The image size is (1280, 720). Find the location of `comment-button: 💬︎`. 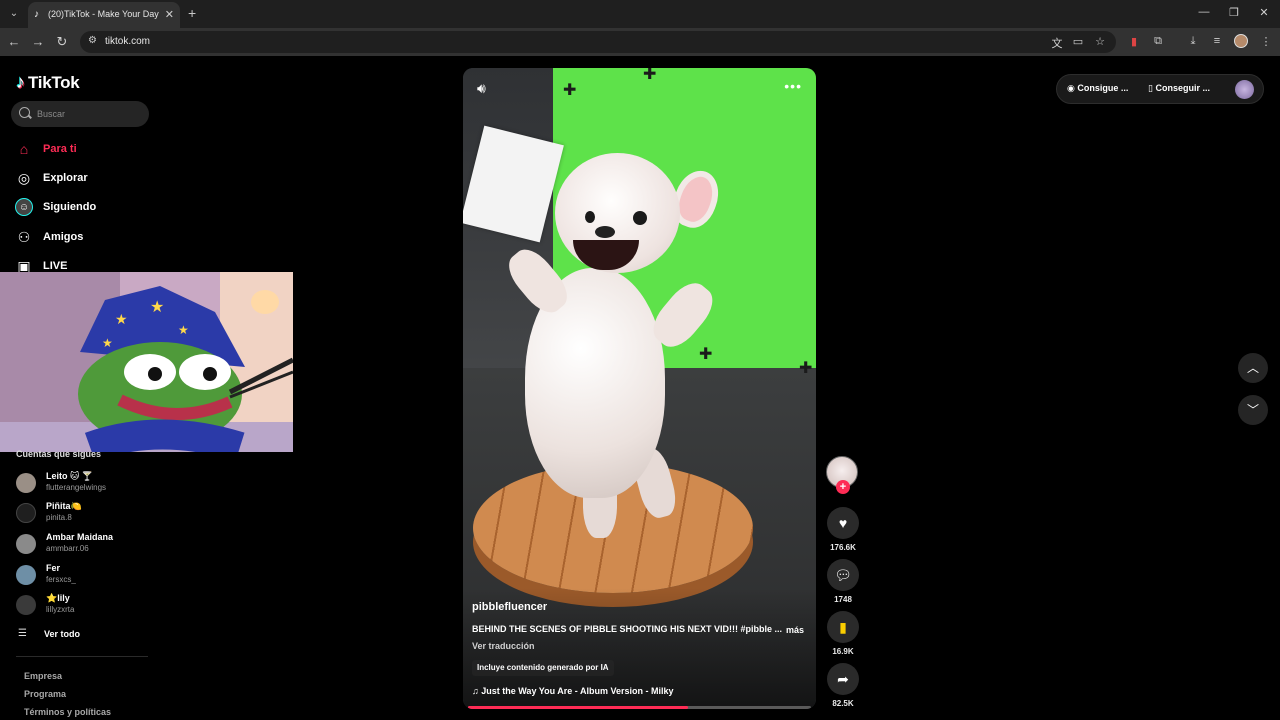

comment-button: 💬︎ is located at coordinates (843, 575).